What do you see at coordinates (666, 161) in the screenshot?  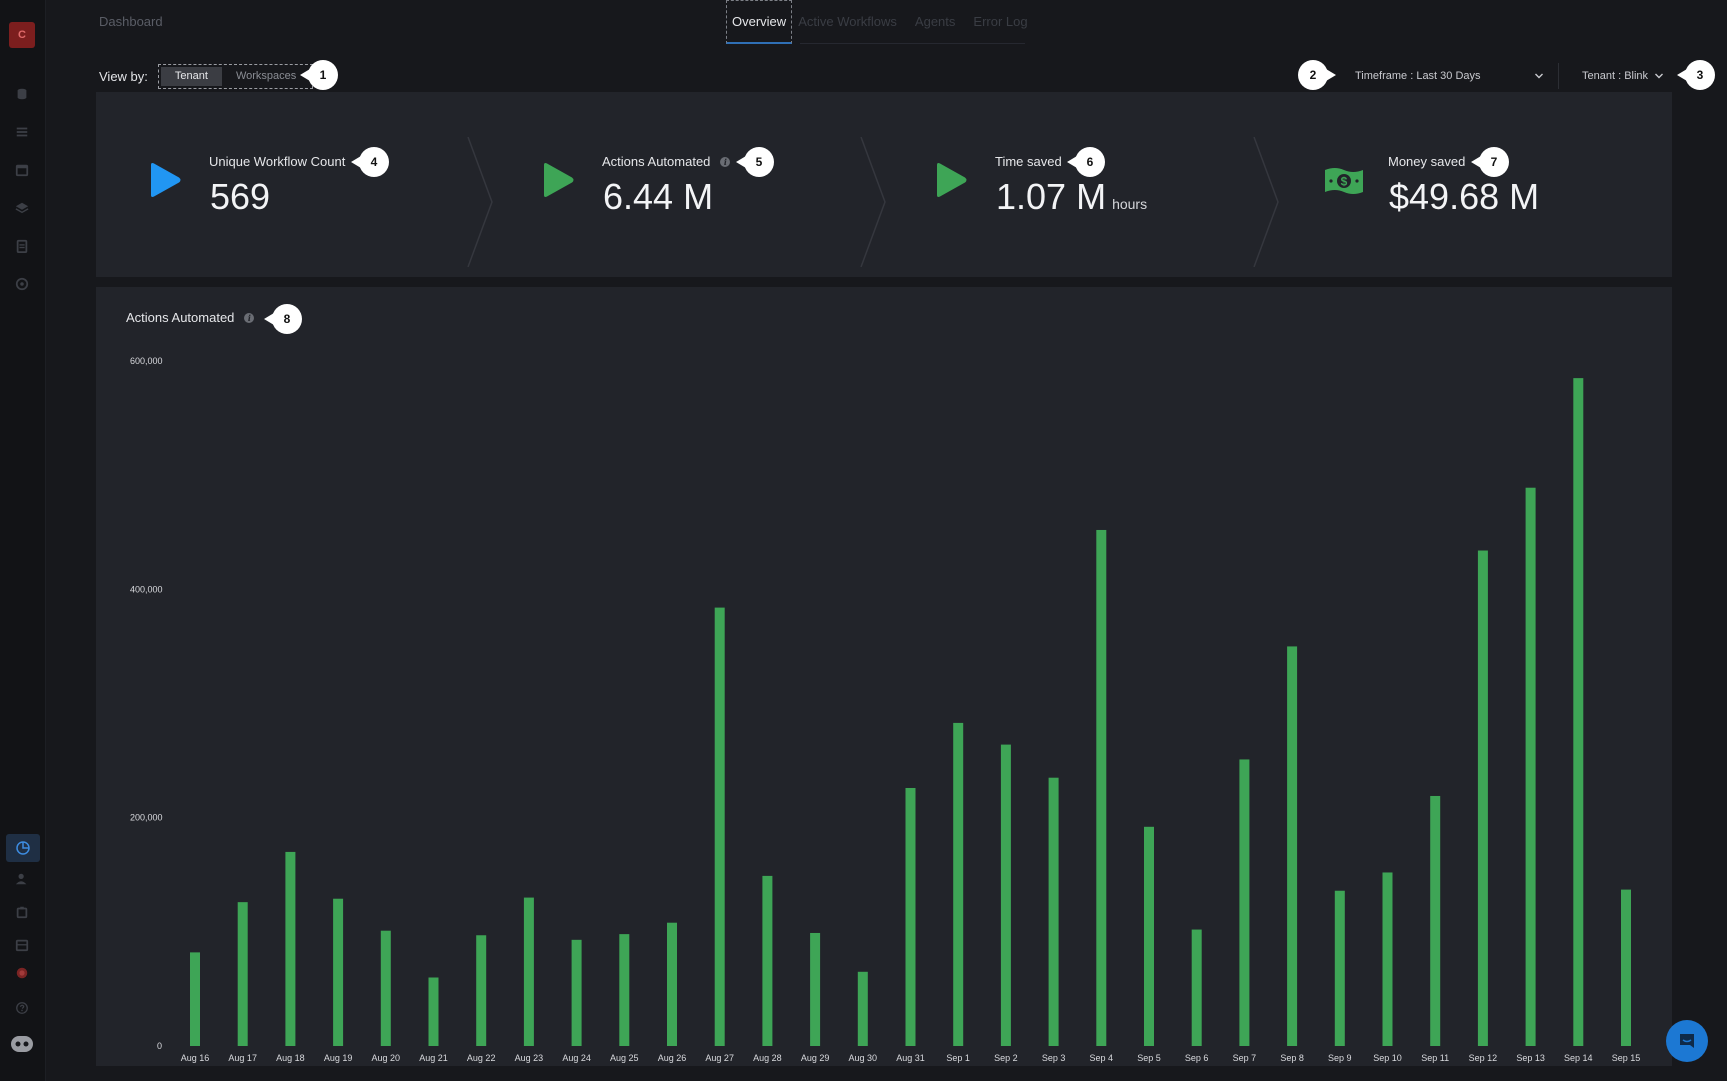 I see `stat-label: Actions Automated i` at bounding box center [666, 161].